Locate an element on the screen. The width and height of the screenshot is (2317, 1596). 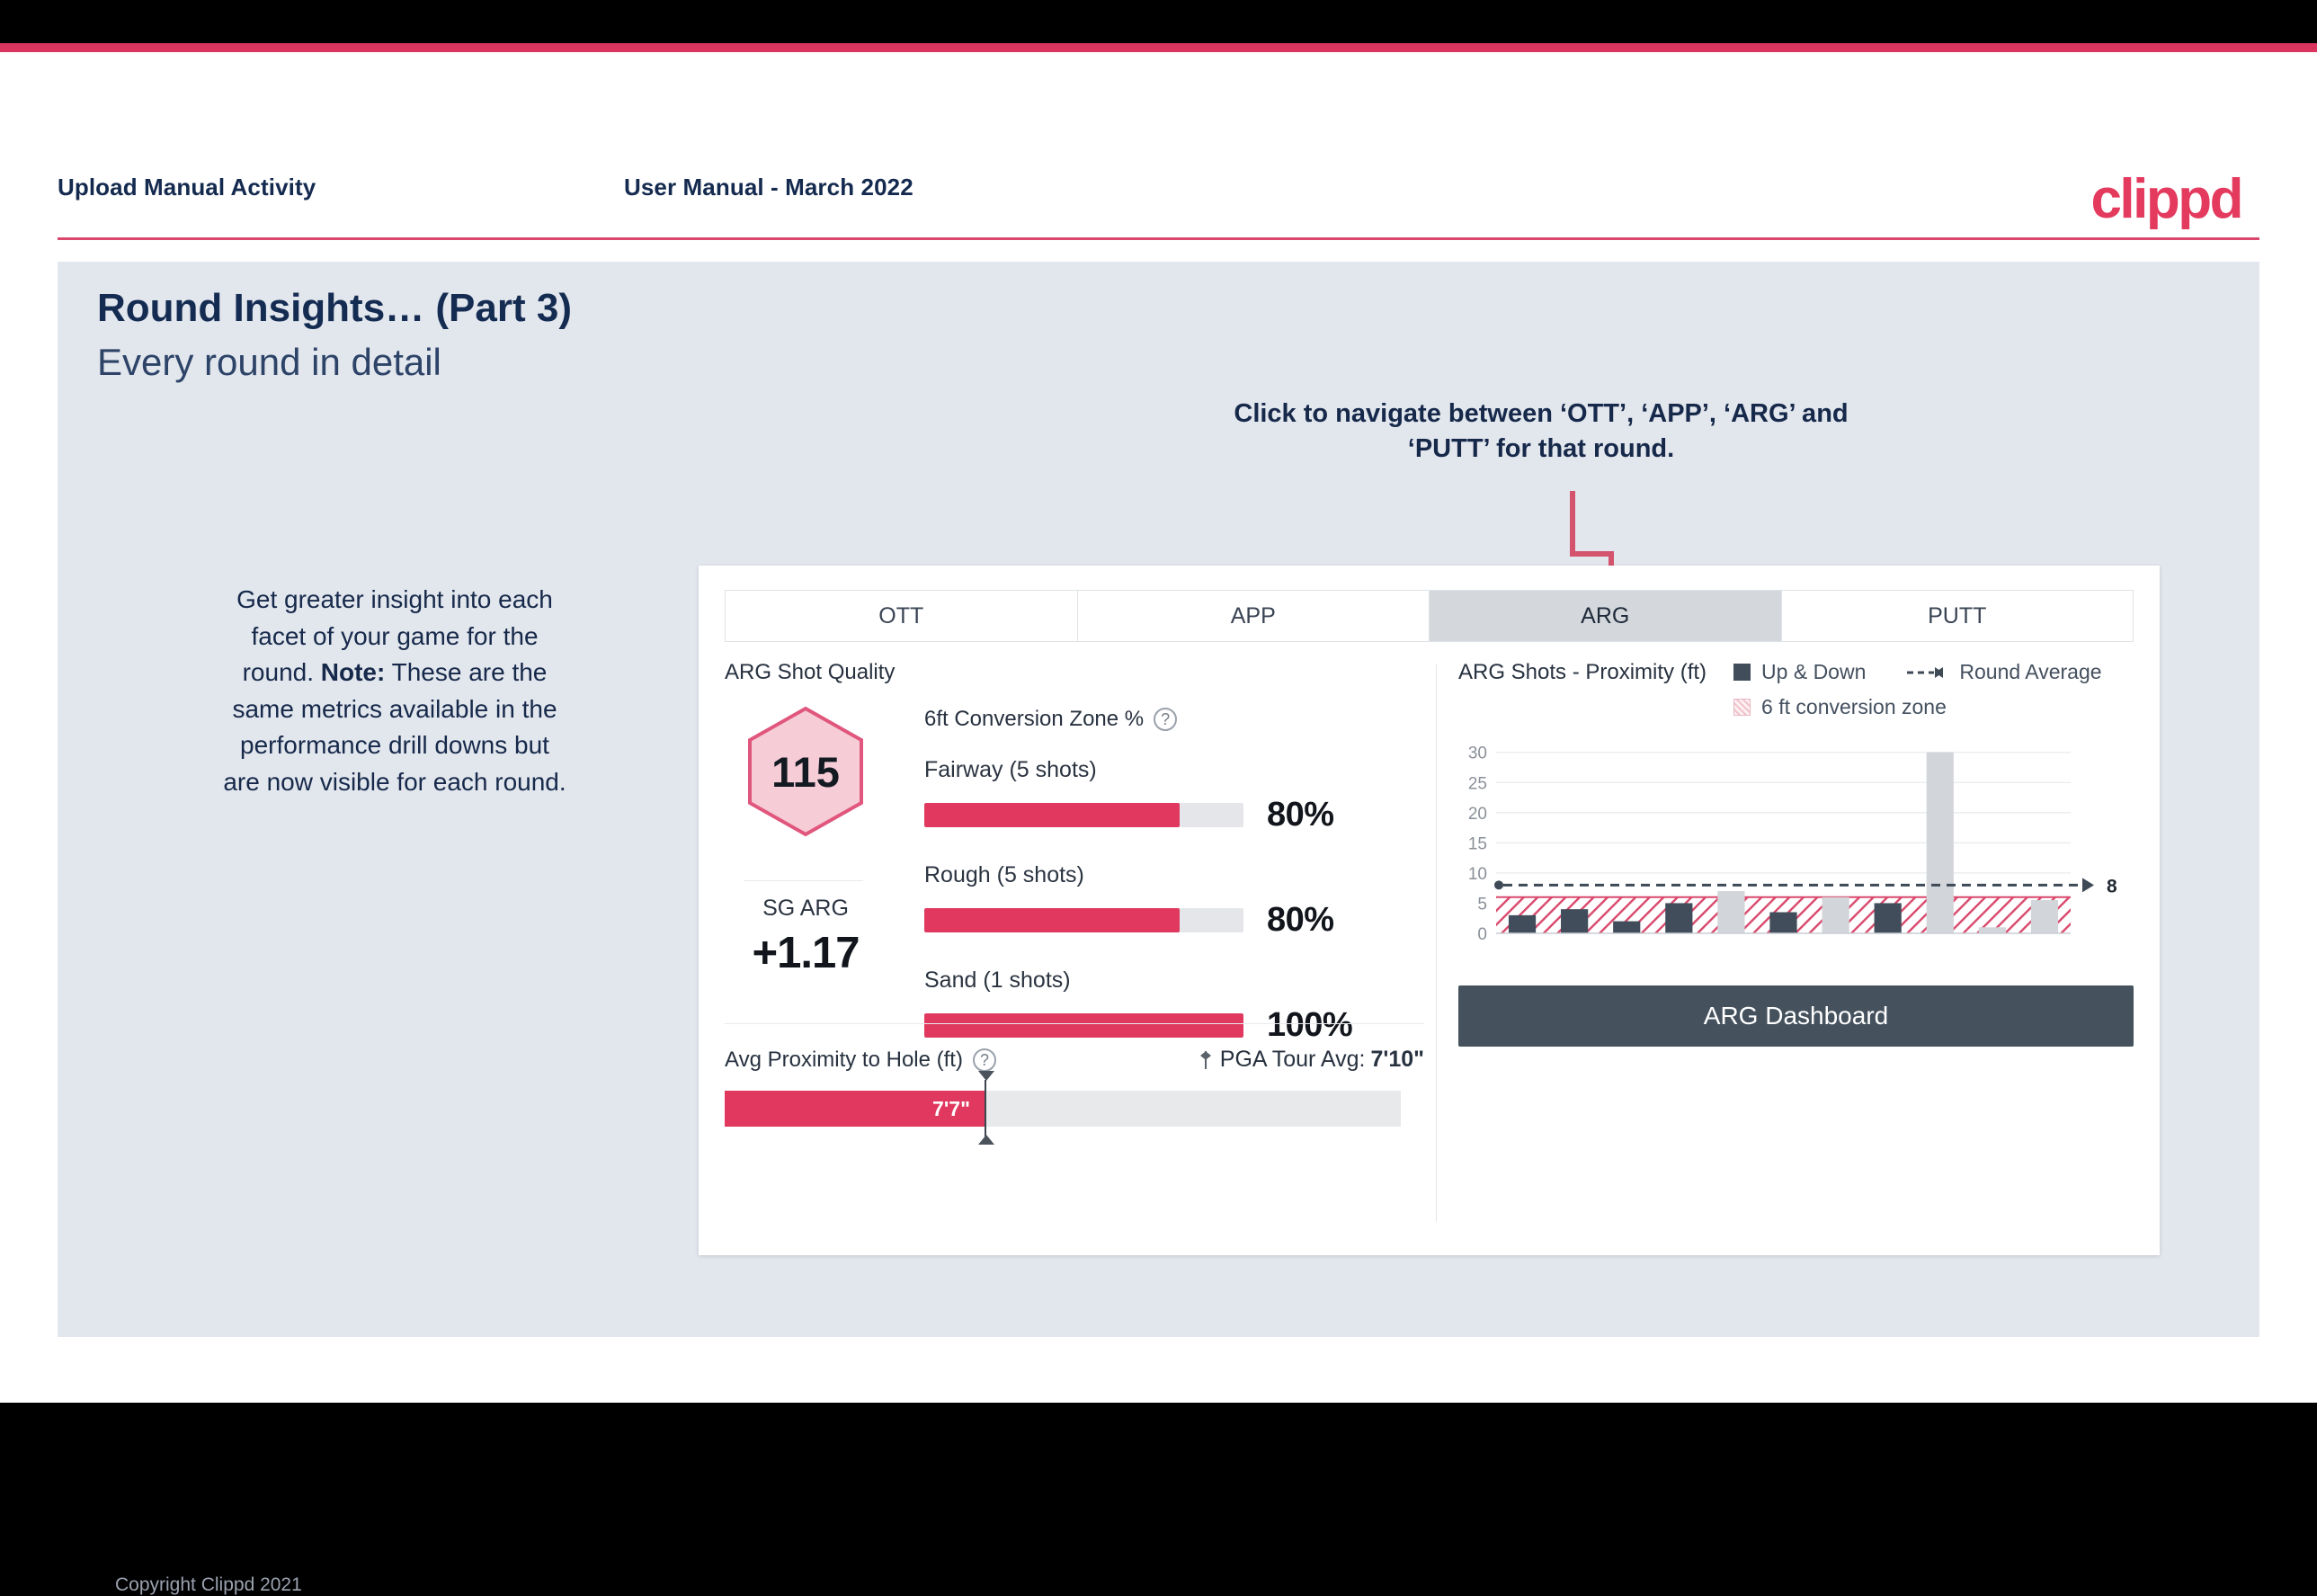
svg-text: 8 is located at coordinates (2112, 886).